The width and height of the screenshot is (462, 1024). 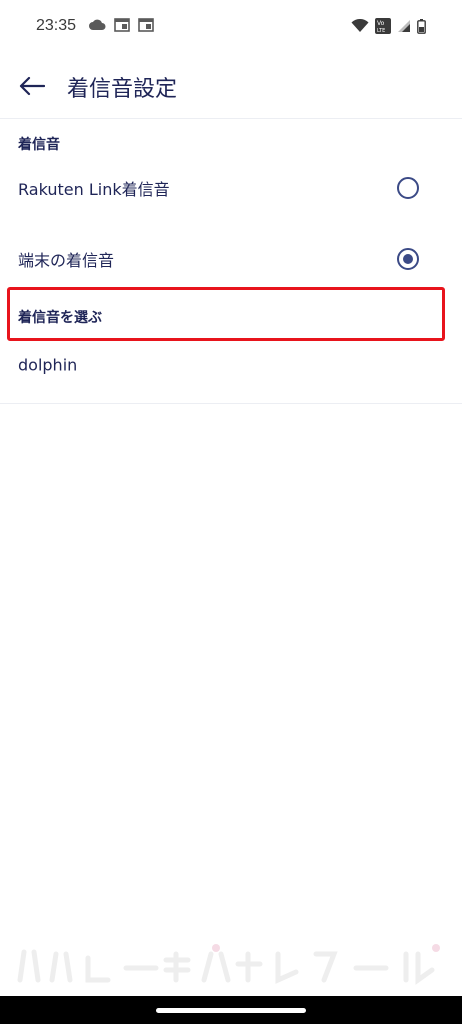 What do you see at coordinates (231, 86) in the screenshot?
I see `app-bar: 着信音設定` at bounding box center [231, 86].